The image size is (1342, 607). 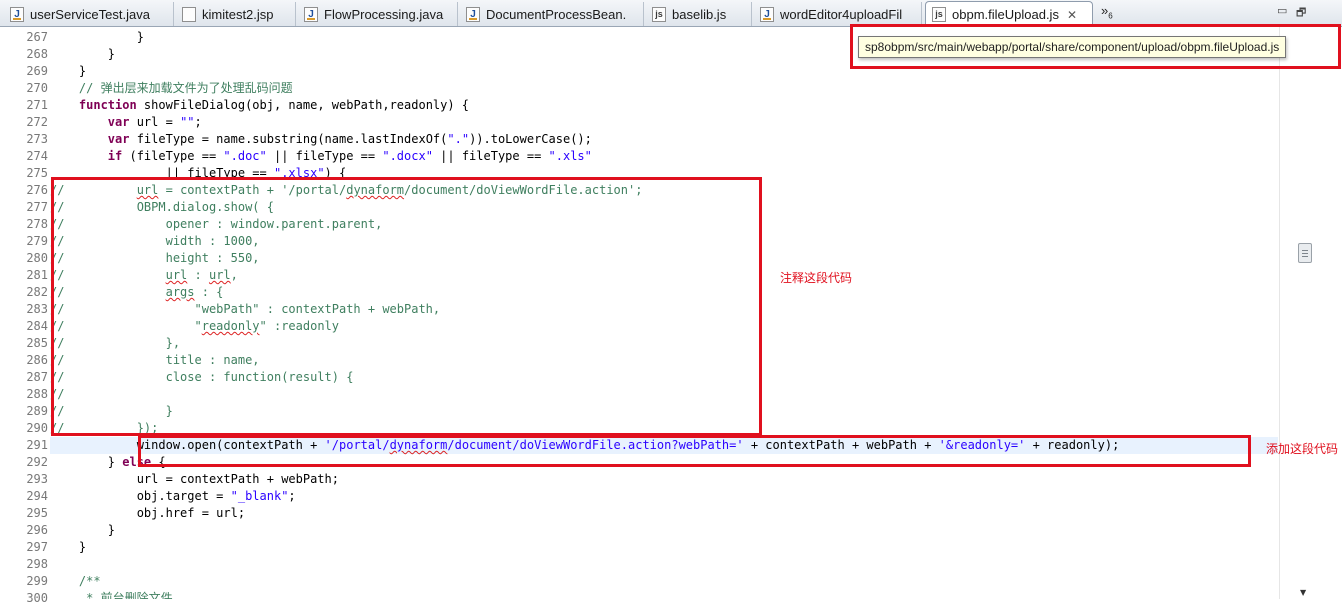 I want to click on tab-documentprocessbean-java: J DocumentProcessBean., so click(x=552, y=14).